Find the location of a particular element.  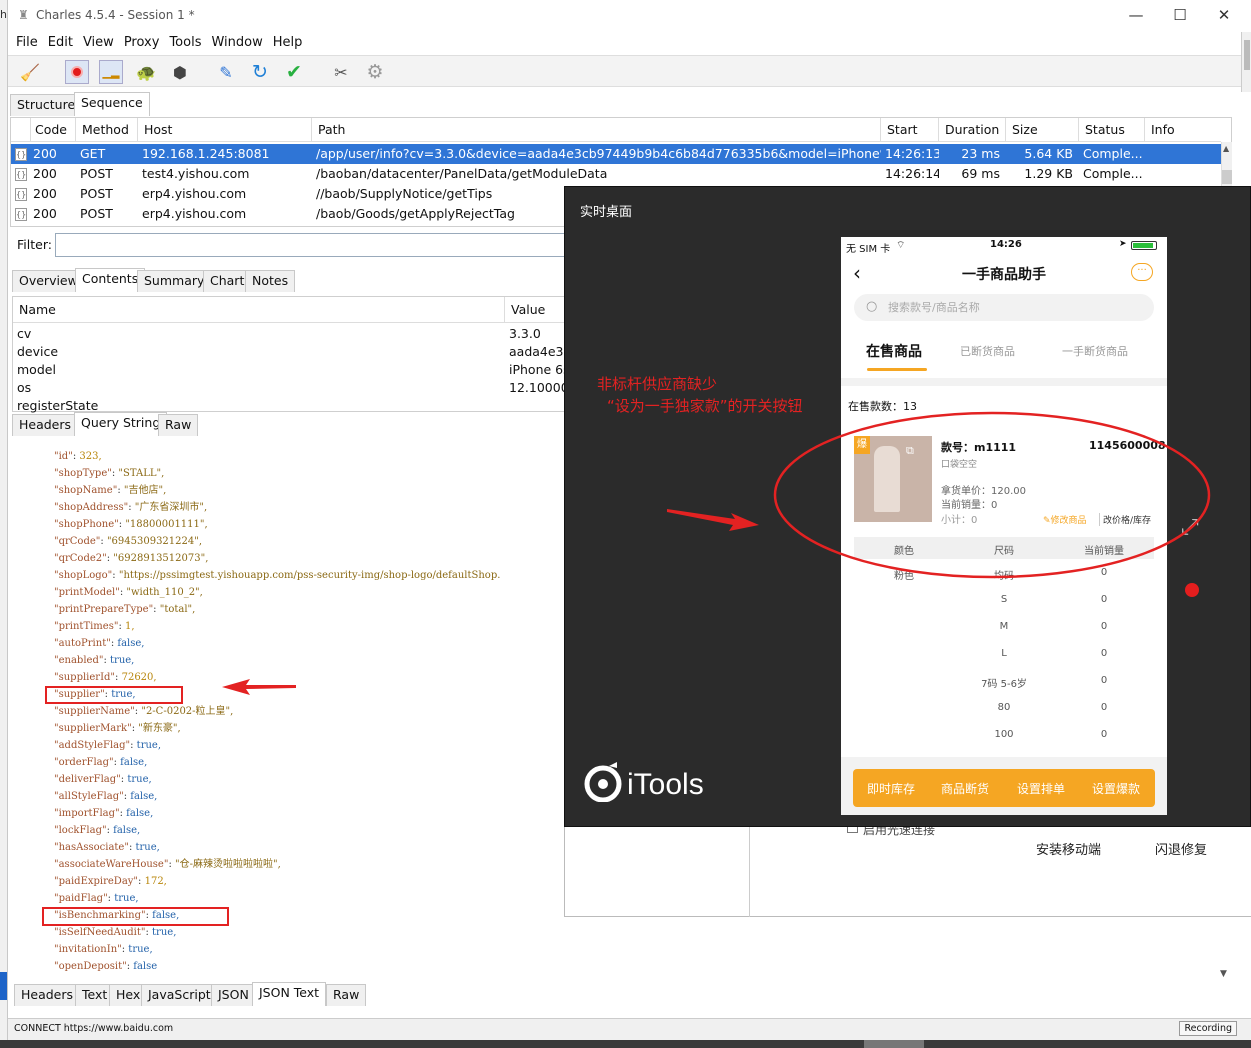

tab-query-string: Query String is located at coordinates (121, 424).